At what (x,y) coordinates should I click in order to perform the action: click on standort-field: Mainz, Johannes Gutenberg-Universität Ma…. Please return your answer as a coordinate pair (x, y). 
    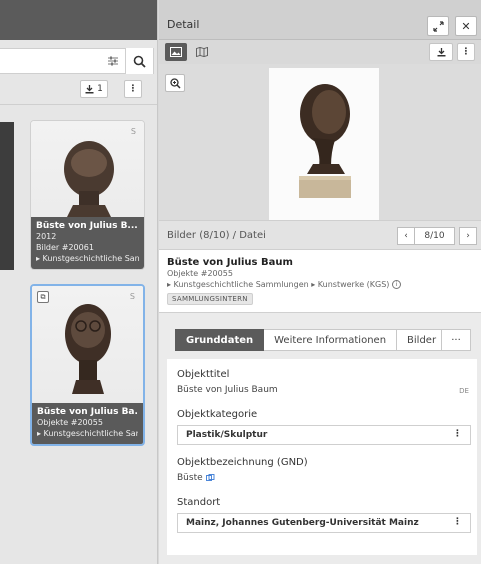
    Looking at the image, I should click on (324, 523).